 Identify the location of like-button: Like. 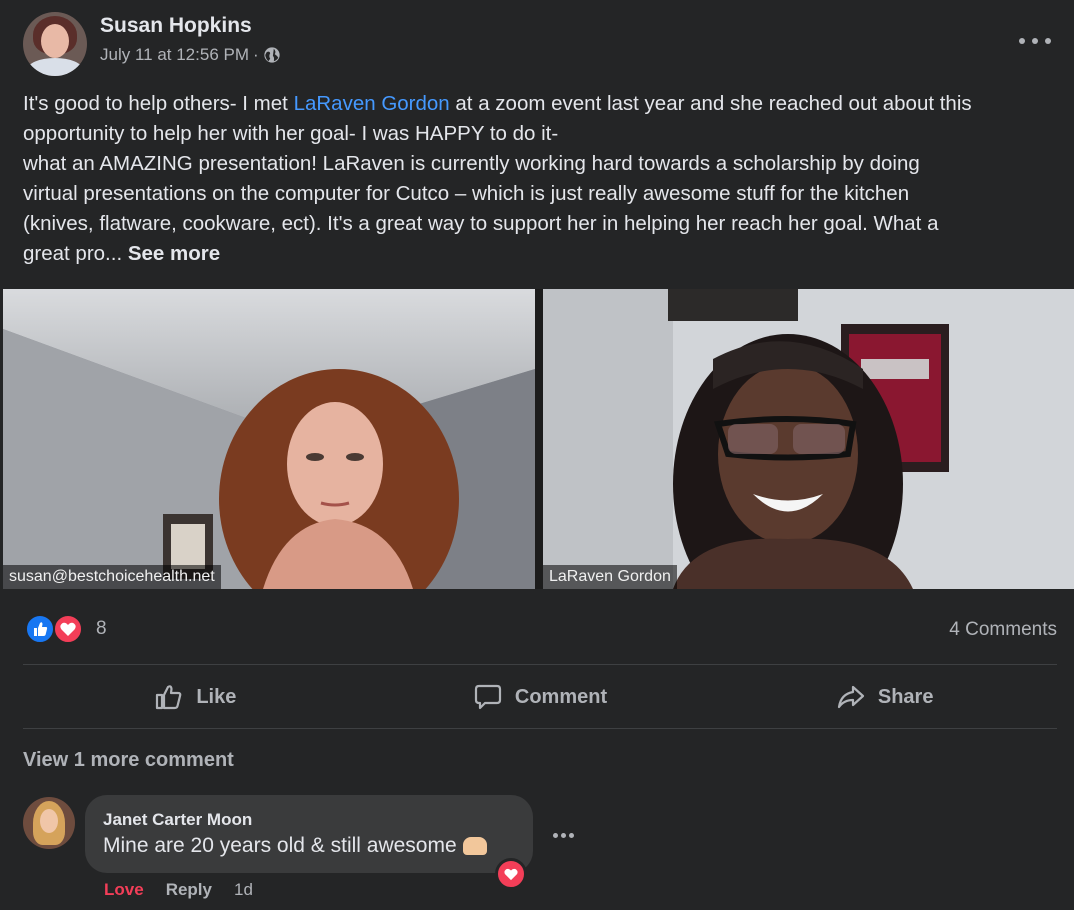
(195, 697).